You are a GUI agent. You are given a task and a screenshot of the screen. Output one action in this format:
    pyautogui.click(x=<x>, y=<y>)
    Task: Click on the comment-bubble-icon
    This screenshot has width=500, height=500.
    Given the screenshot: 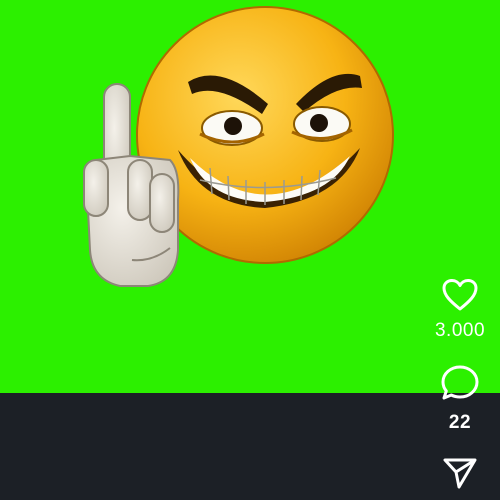 What is the action you would take?
    pyautogui.click(x=460, y=382)
    